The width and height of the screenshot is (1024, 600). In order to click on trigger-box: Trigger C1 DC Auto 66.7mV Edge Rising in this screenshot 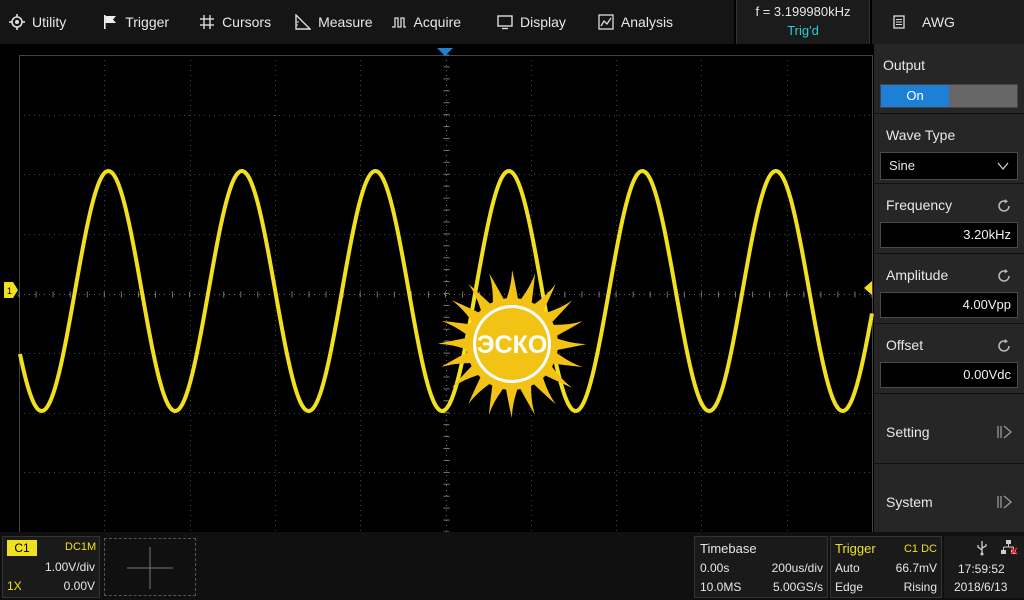, I will do `click(886, 567)`.